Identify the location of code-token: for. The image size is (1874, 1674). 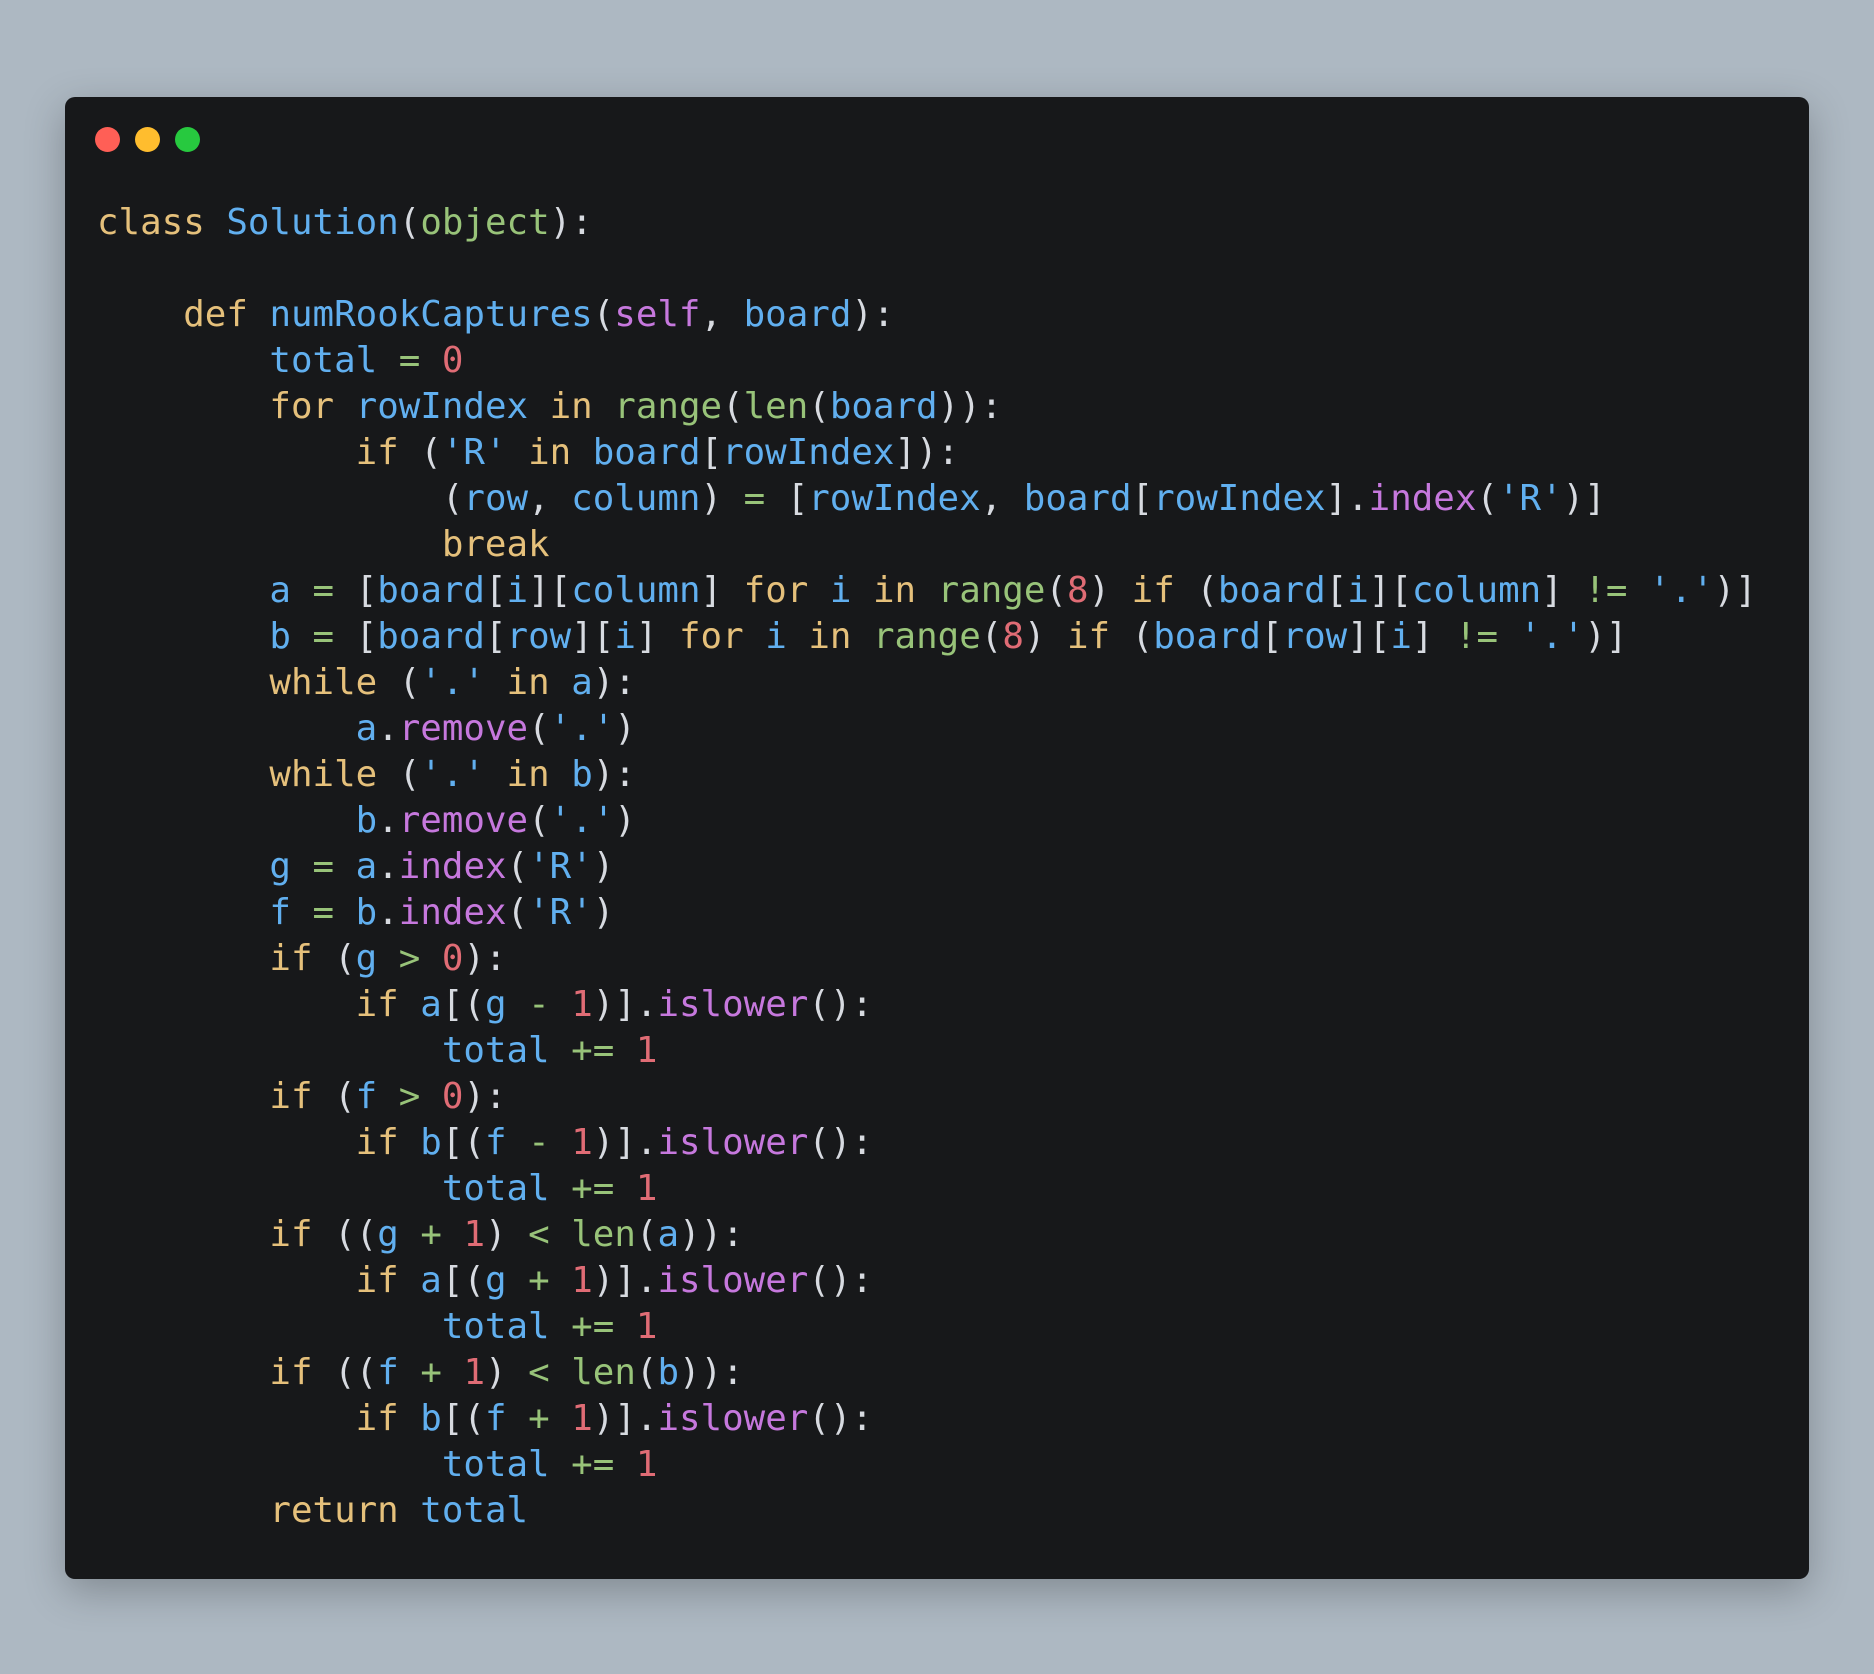
(711, 636).